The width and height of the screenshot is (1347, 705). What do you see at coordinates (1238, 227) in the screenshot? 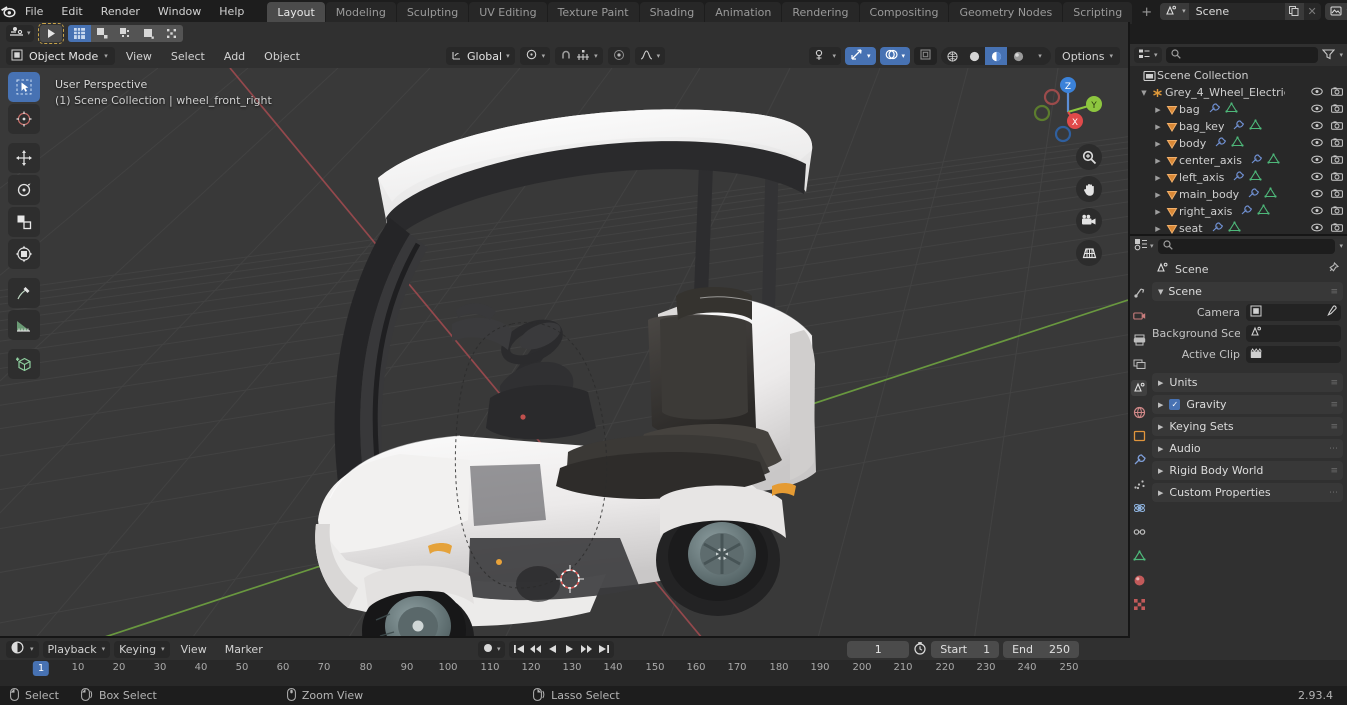
I see `outliner-row-object: ▶ seat` at bounding box center [1238, 227].